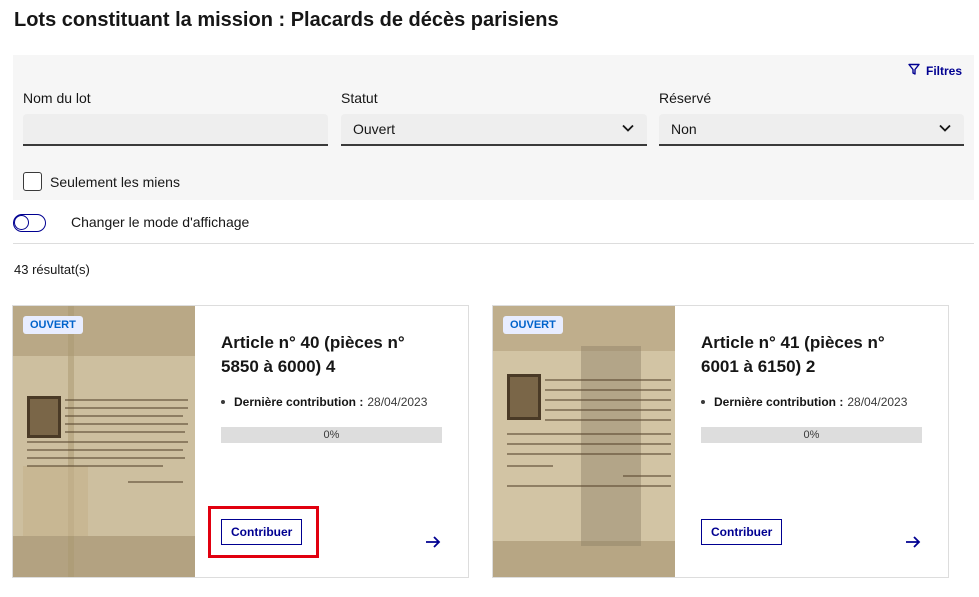 The image size is (979, 597). What do you see at coordinates (374, 129) in the screenshot?
I see `status-select-value: Ouvert` at bounding box center [374, 129].